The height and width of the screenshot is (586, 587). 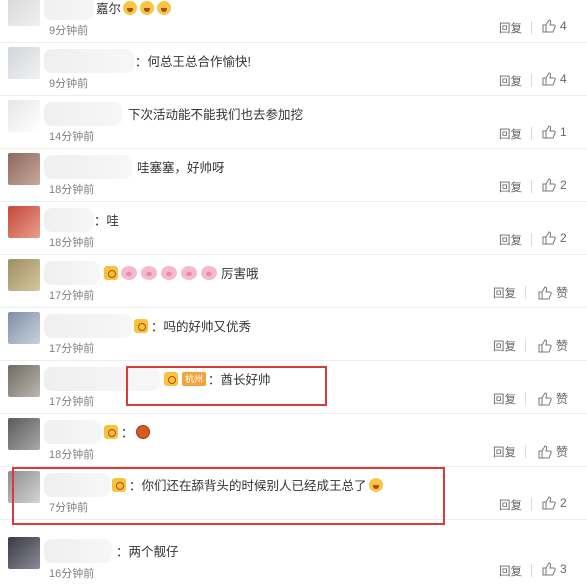 What do you see at coordinates (72, 574) in the screenshot?
I see `comment-time: 16分钟前` at bounding box center [72, 574].